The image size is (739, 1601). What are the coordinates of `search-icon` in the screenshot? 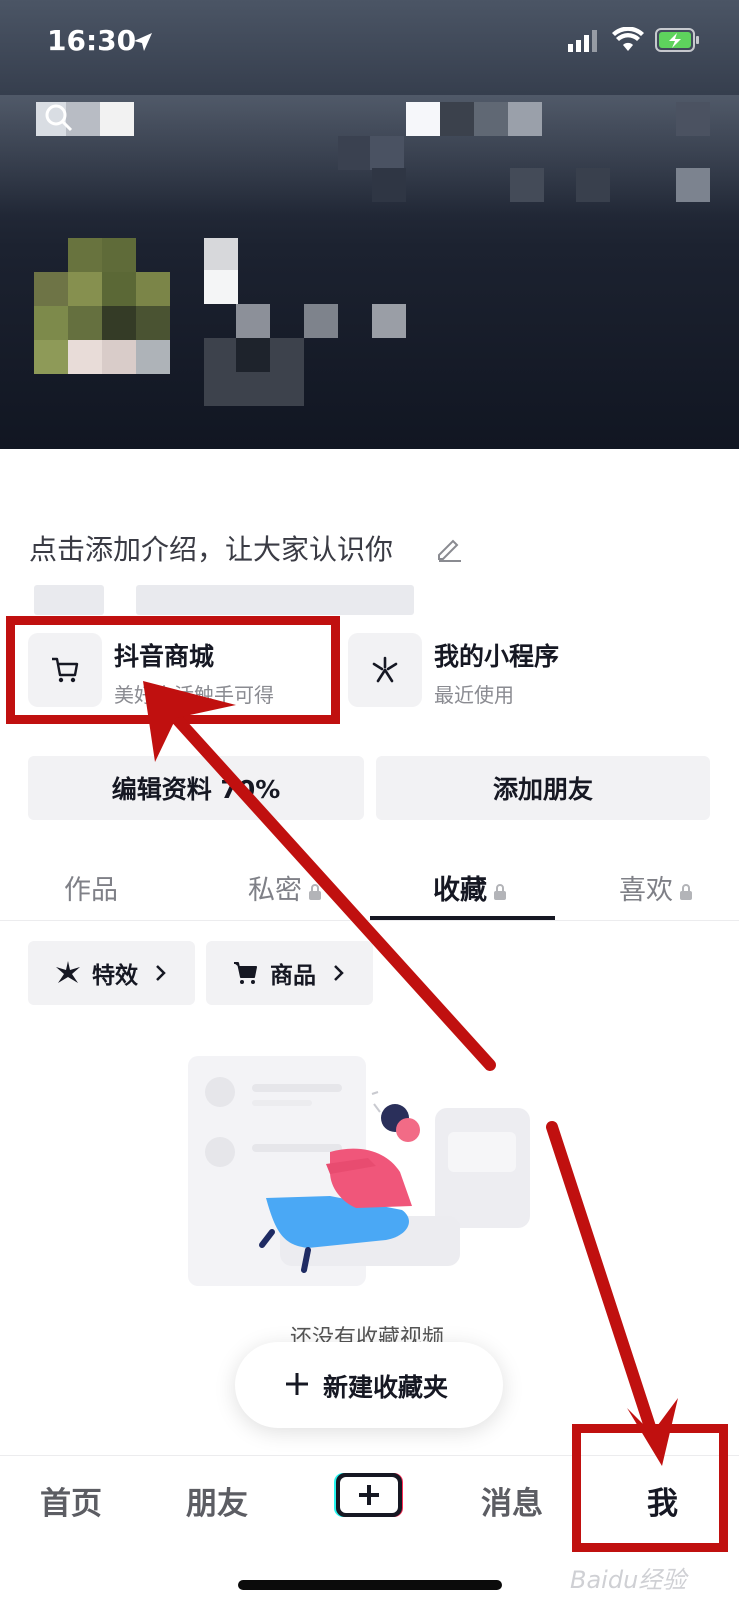 It's located at (59, 118).